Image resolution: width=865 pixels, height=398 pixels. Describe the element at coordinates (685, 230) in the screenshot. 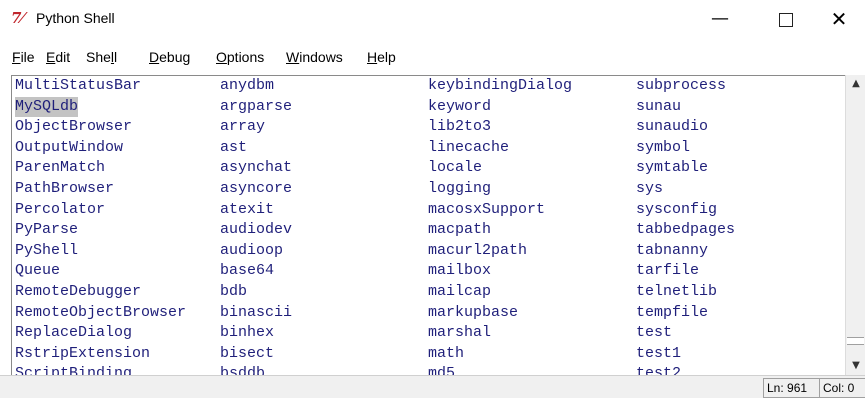

I see `module-name: tabbedpages` at that location.